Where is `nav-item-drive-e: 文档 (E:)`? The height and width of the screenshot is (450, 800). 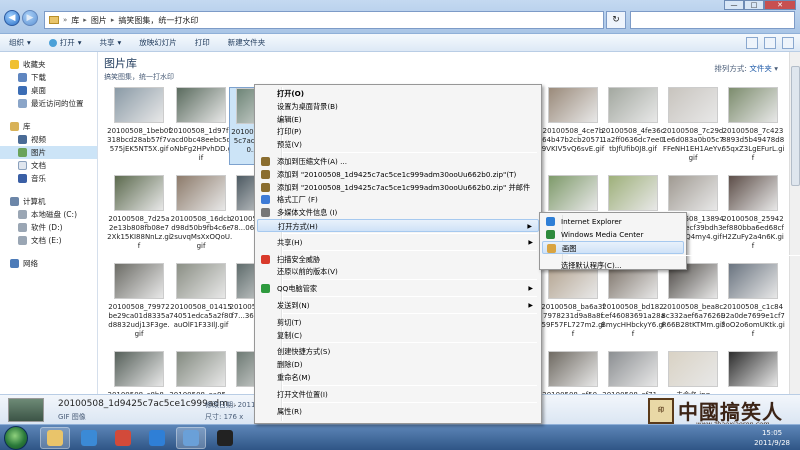
nav-item-drive-e: 文档 (E:) is located at coordinates (48, 240).